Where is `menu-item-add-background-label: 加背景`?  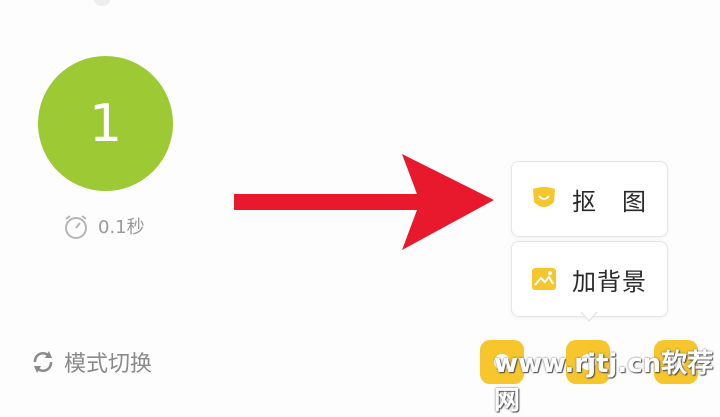 menu-item-add-background-label: 加背景 is located at coordinates (609, 281).